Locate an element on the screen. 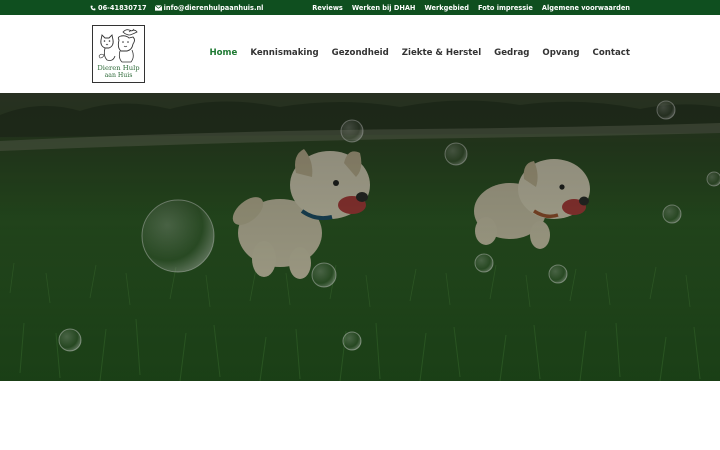 The width and height of the screenshot is (720, 450). email-address: info@dierenhulpaanhuis.nl is located at coordinates (213, 7).